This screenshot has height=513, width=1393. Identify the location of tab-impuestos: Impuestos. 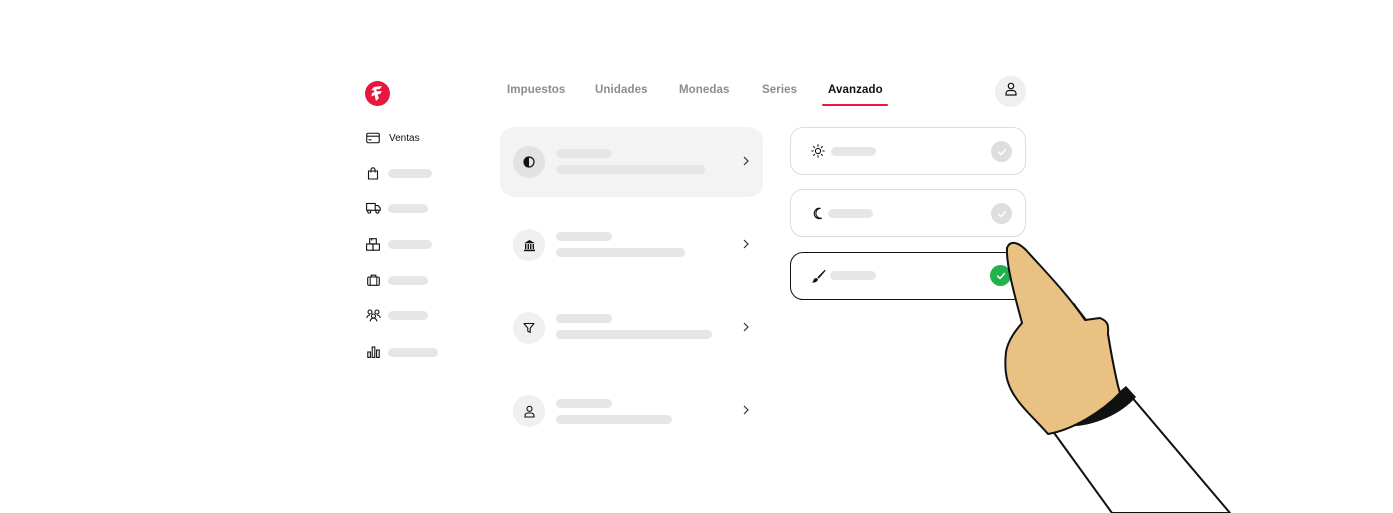
(536, 90).